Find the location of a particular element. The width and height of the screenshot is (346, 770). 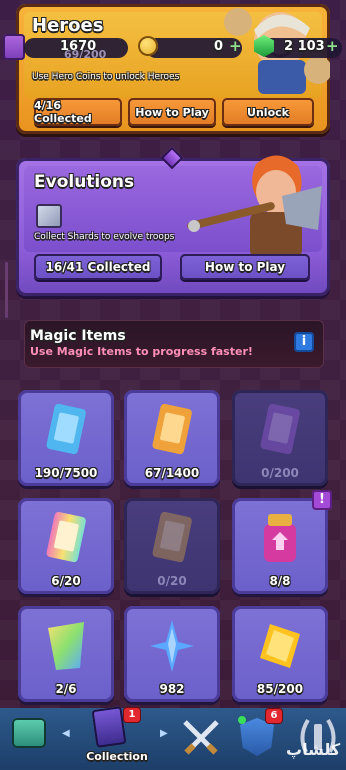

collection-badge: 1 is located at coordinates (132, 715).